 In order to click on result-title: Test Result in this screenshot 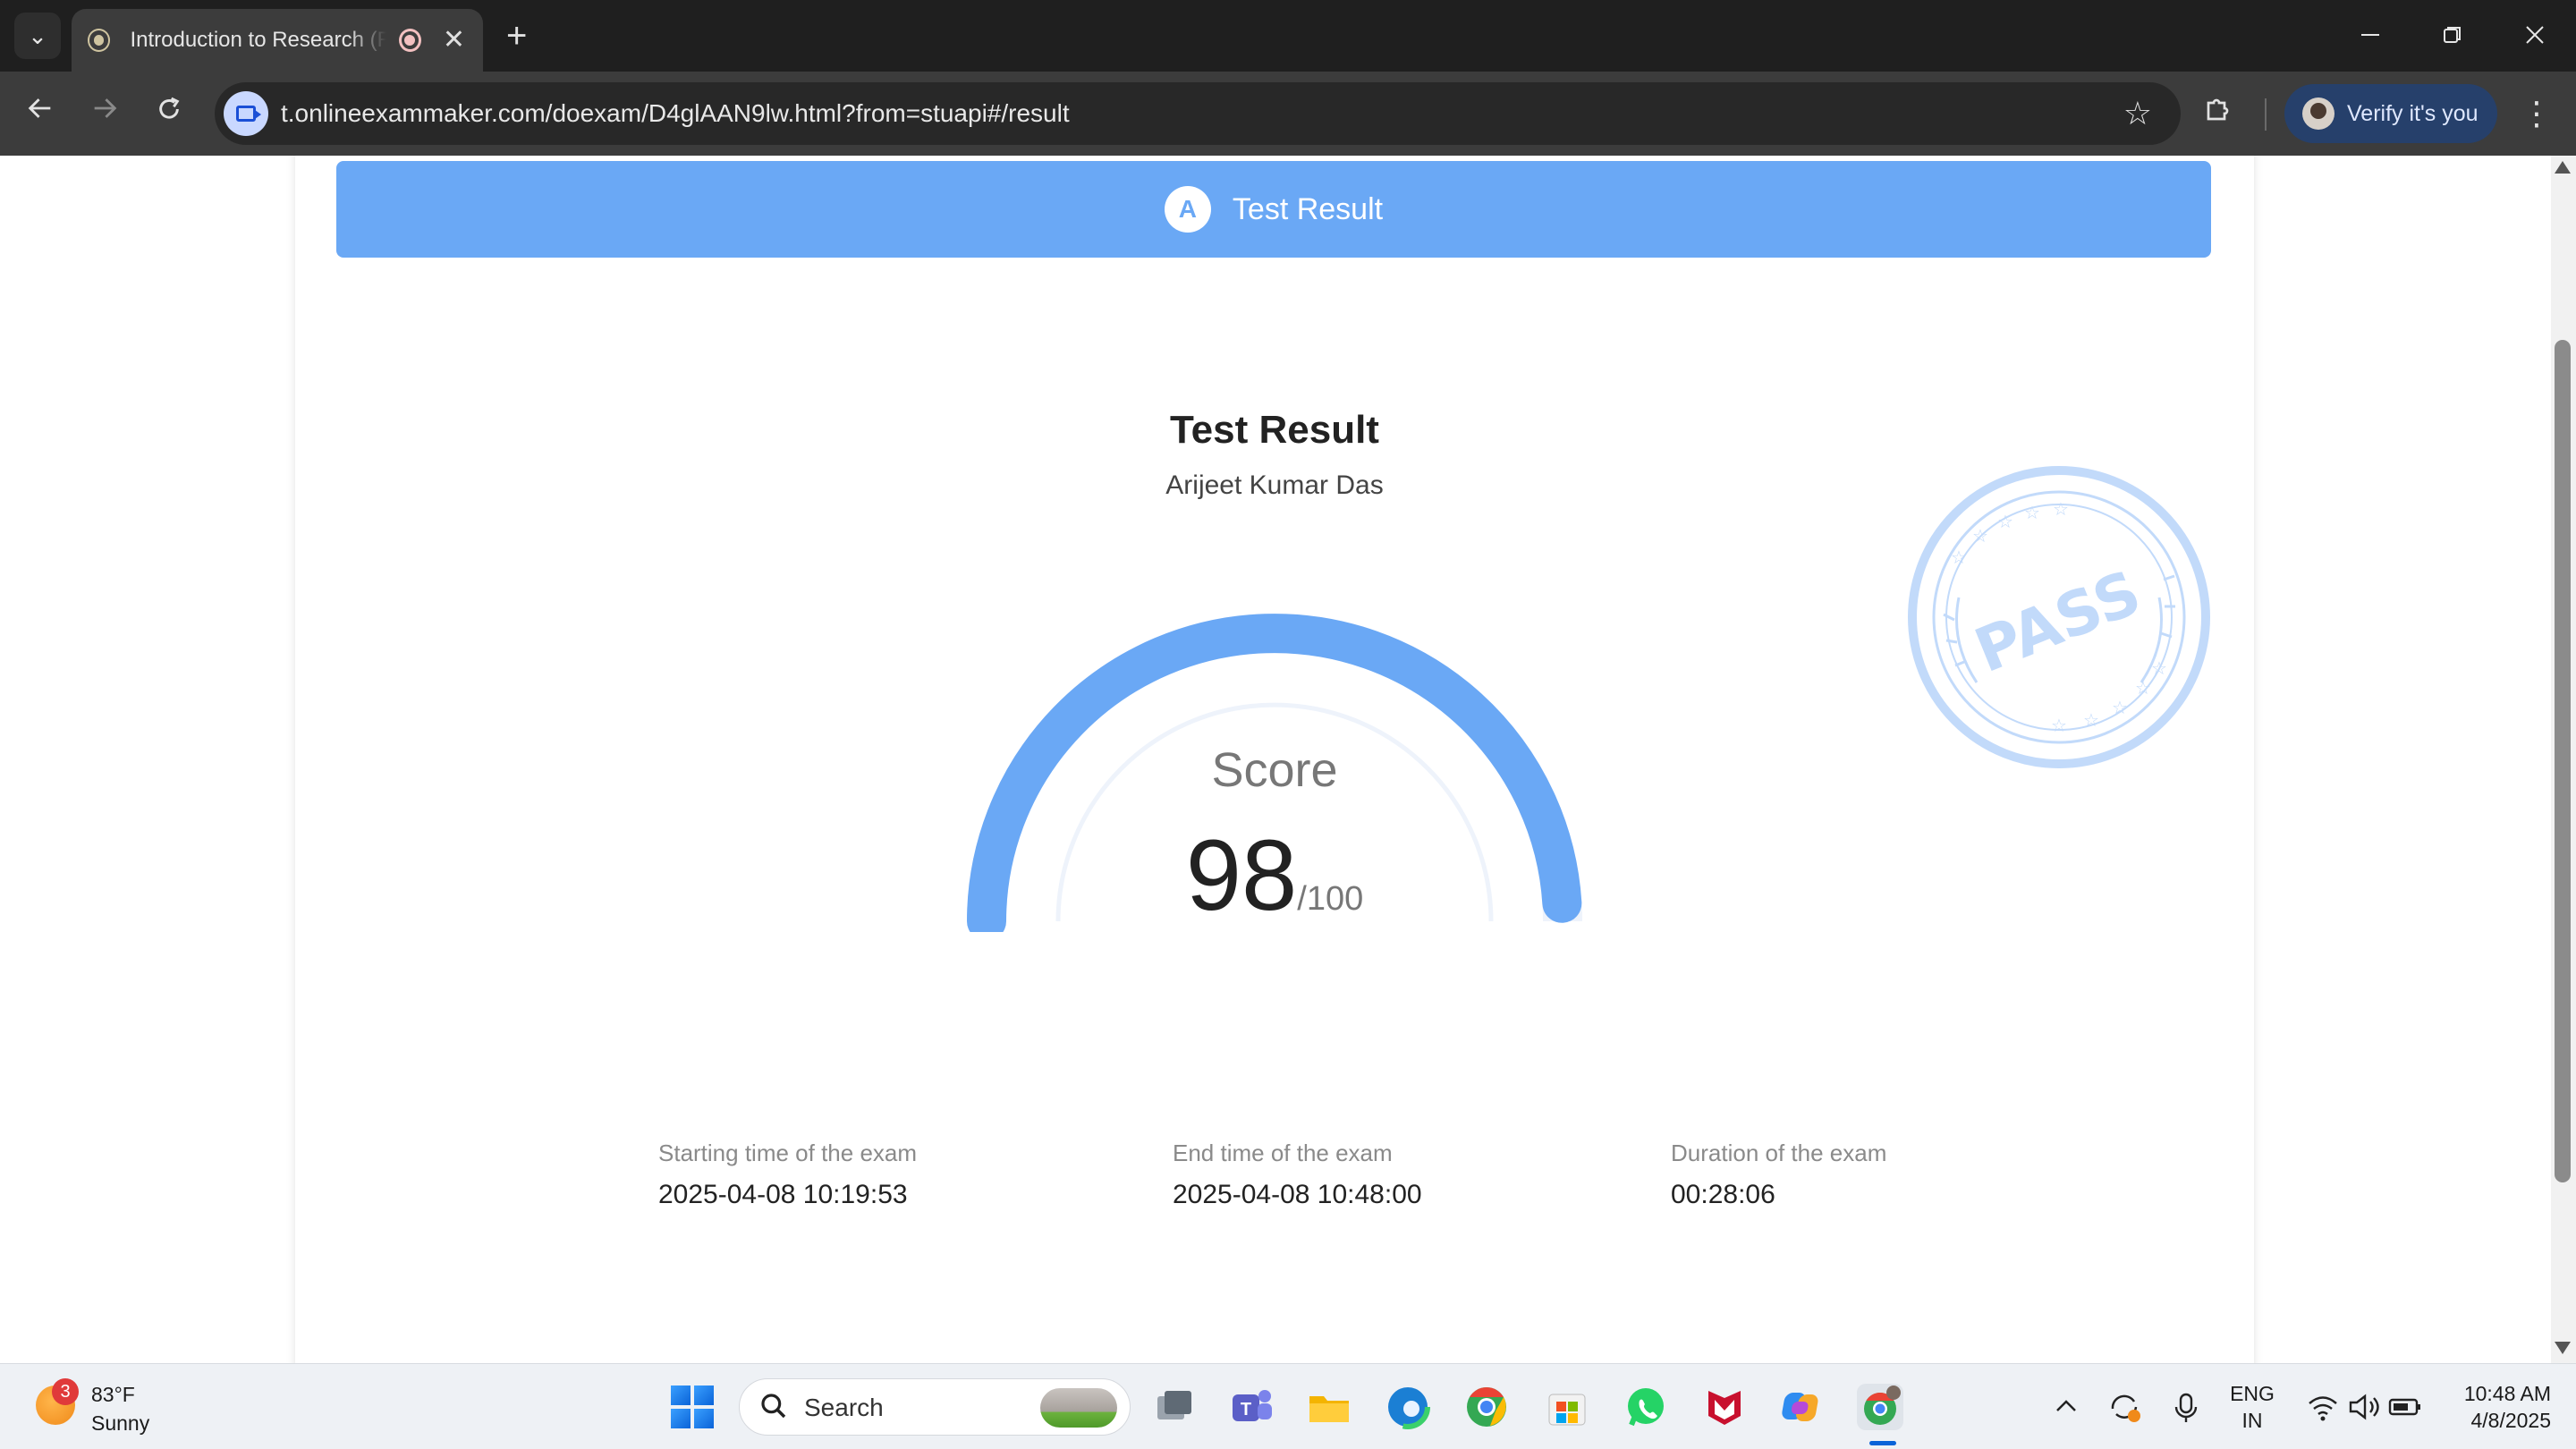, I will do `click(1274, 430)`.